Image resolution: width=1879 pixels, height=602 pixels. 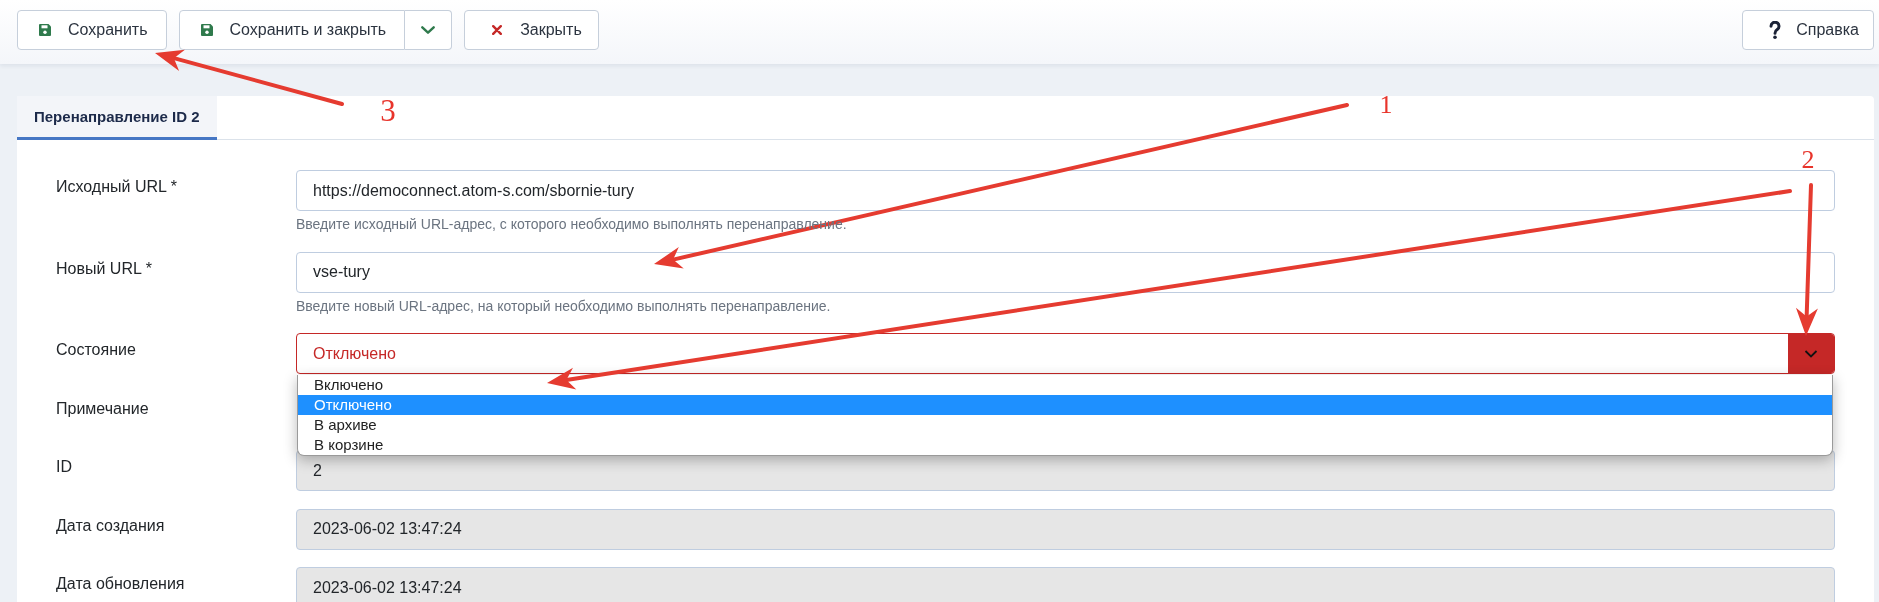 I want to click on dropdown-toggle-button, so click(x=429, y=29).